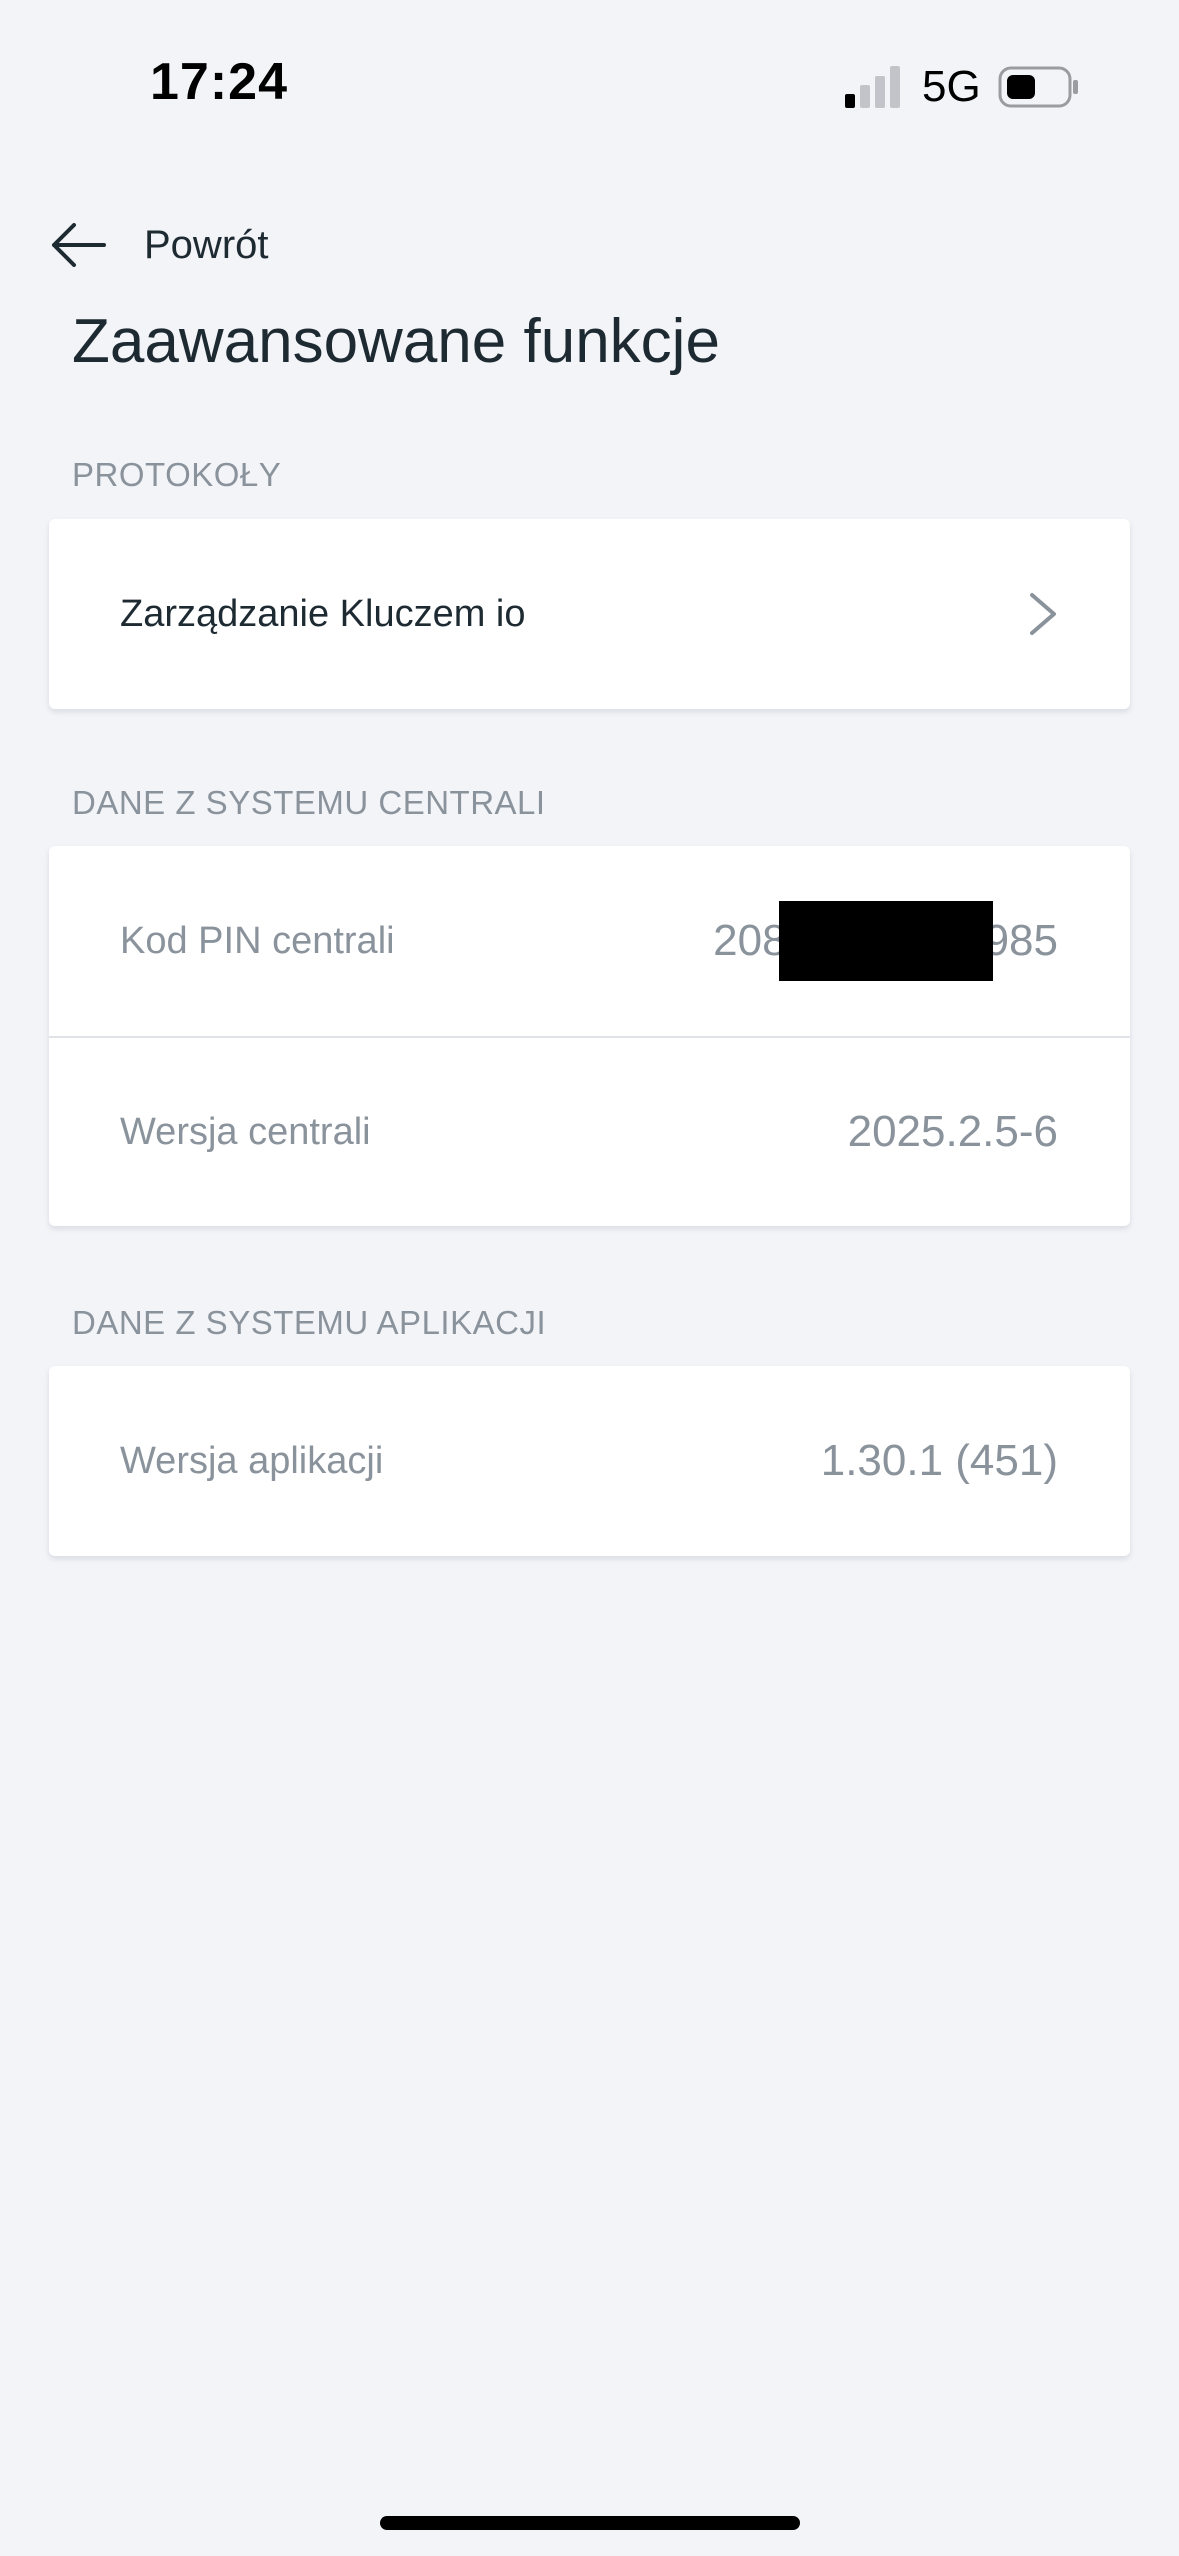 Image resolution: width=1179 pixels, height=2556 pixels. I want to click on protocols-card: Zarządzanie Kluczem io, so click(589, 614).